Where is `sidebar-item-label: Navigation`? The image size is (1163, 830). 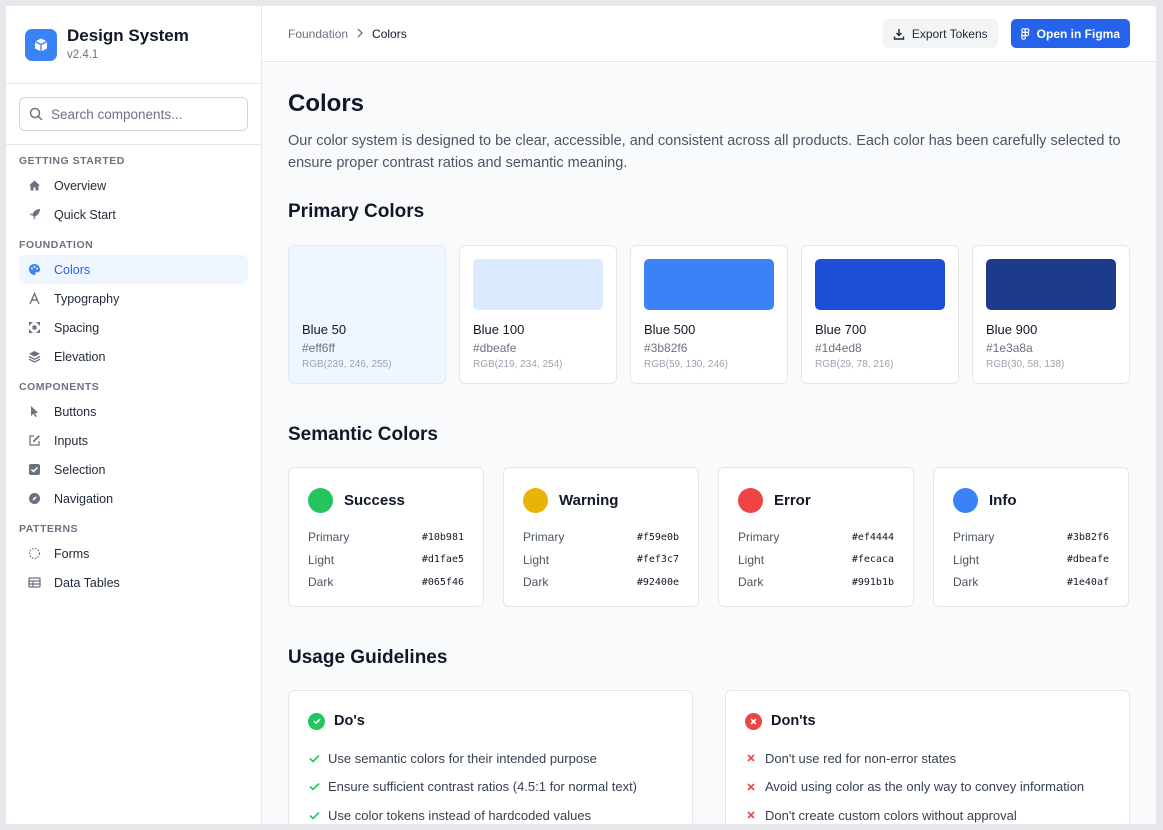
sidebar-item-label: Navigation is located at coordinates (84, 498).